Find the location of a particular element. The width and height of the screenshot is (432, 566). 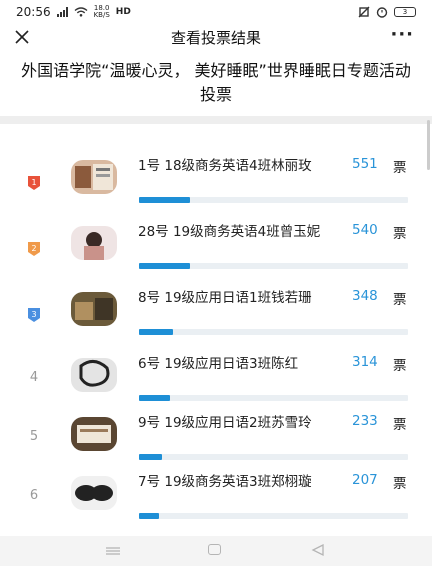

candidate-name: 28号 19级商务英语4班曾玉妮 is located at coordinates (229, 232).